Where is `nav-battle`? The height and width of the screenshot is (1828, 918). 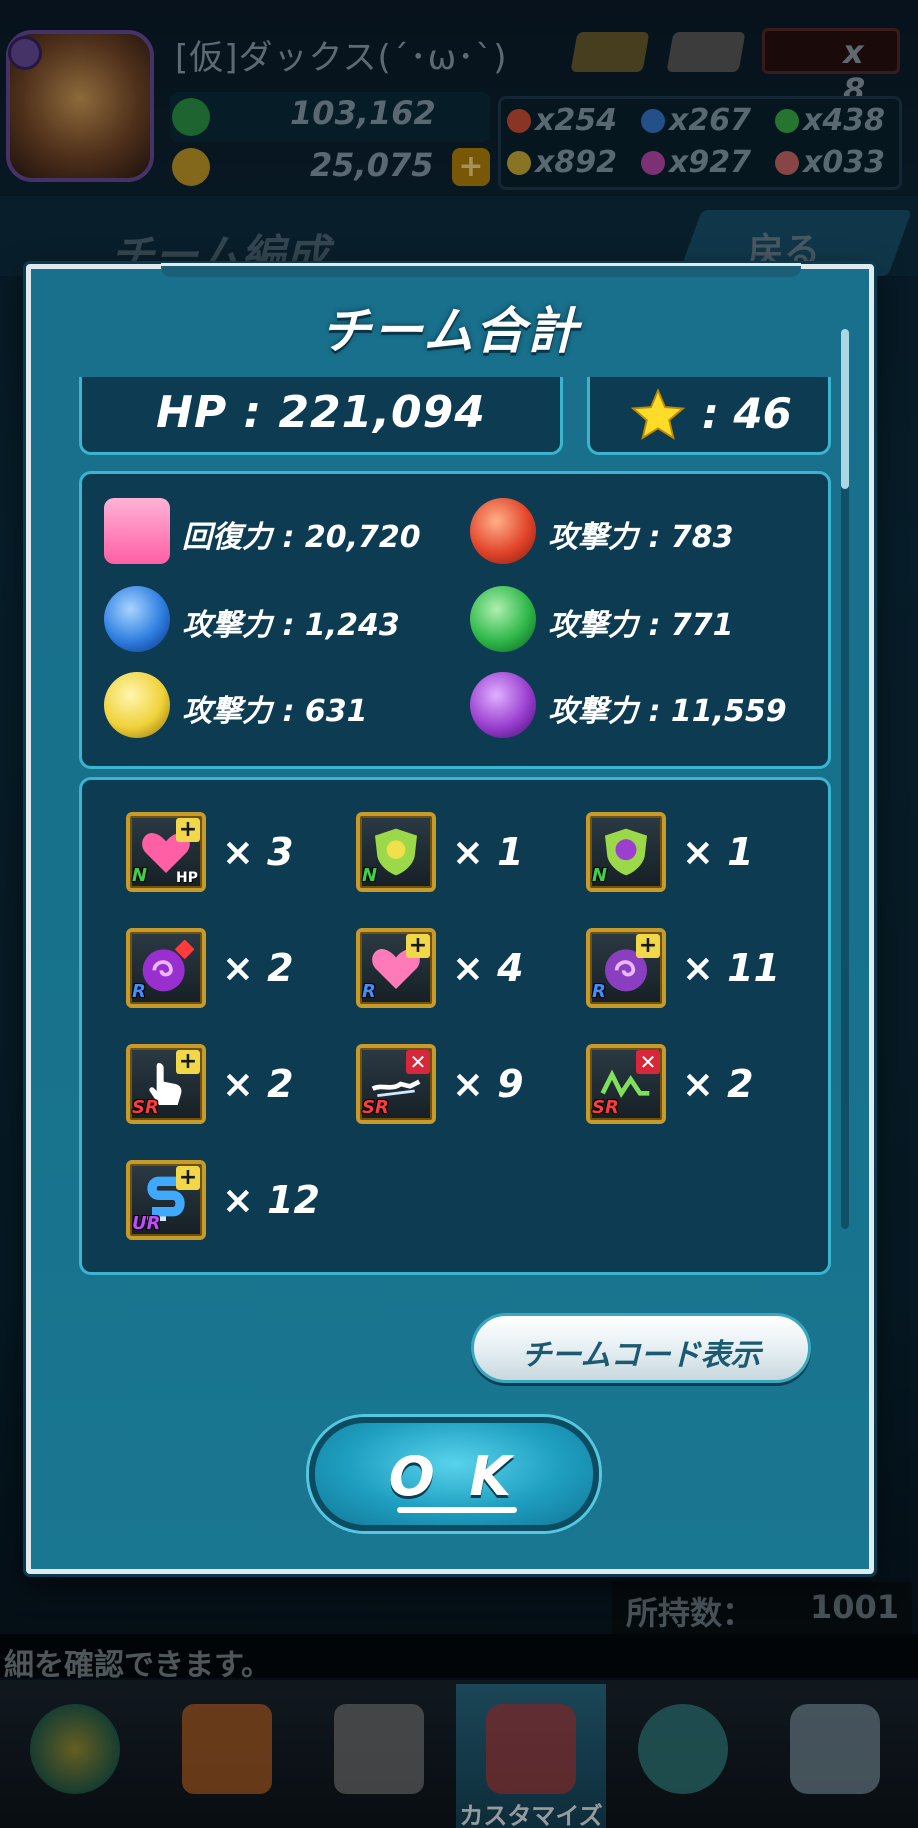 nav-battle is located at coordinates (379, 1756).